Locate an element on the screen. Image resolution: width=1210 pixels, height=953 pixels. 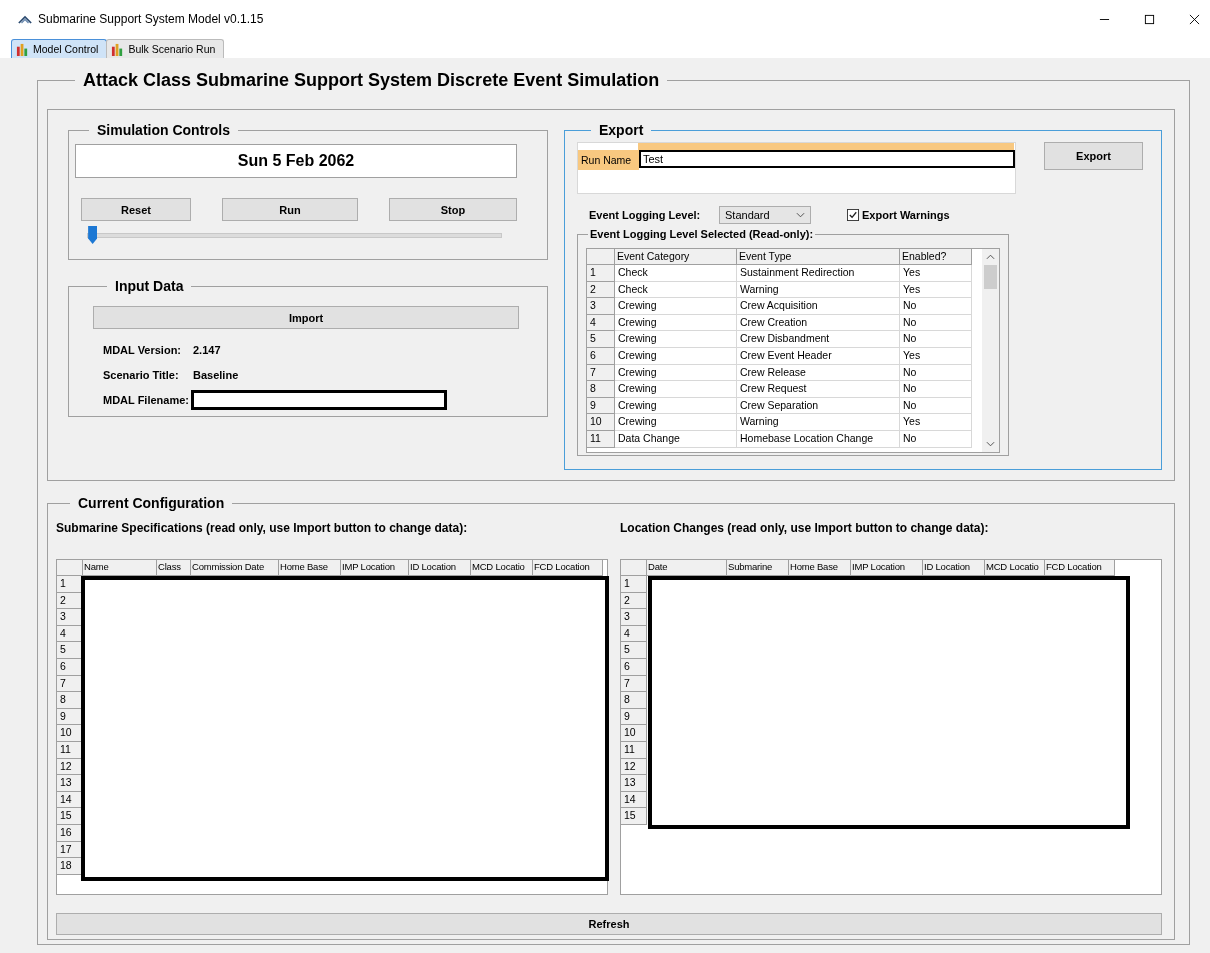
table-cell: Crew Separation is located at coordinates (818, 406).